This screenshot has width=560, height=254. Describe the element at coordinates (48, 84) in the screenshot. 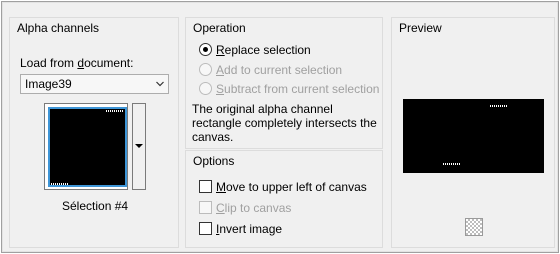

I see `document-select-value: Image39` at that location.